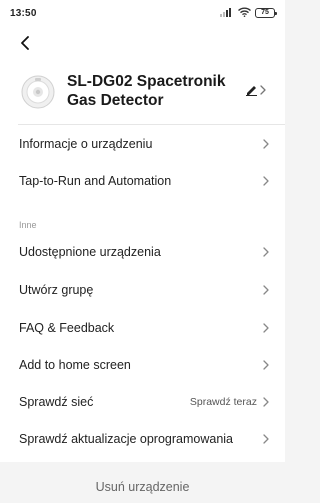 This screenshot has width=320, height=503. What do you see at coordinates (86, 144) in the screenshot?
I see `menu-item-label: Informacje o urządzeniu` at bounding box center [86, 144].